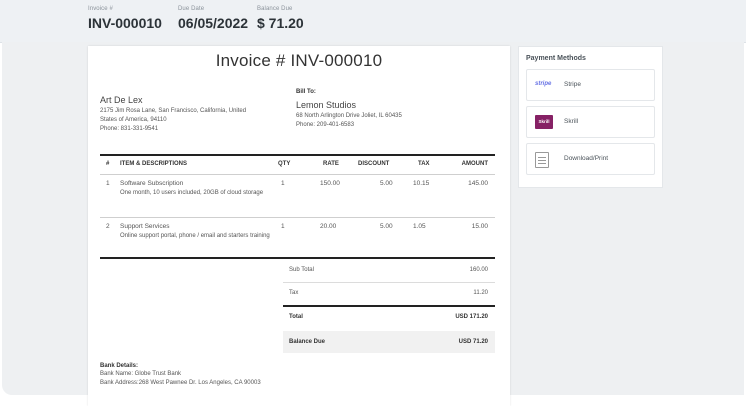 The height and width of the screenshot is (406, 746). Describe the element at coordinates (474, 164) in the screenshot. I see `col-amount: AMOUNT` at that location.